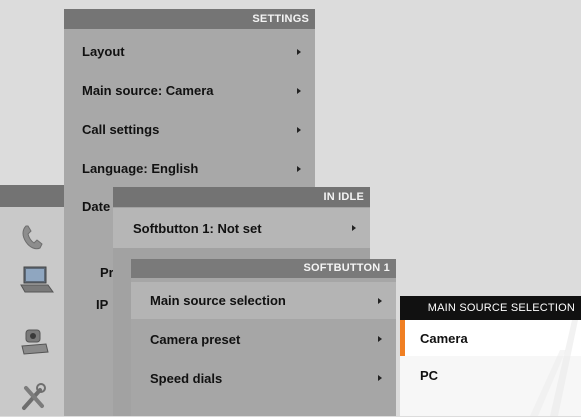 Image resolution: width=581 pixels, height=417 pixels. What do you see at coordinates (197, 228) in the screenshot?
I see `softbutton-1-label: Softbutton 1: Not set` at bounding box center [197, 228].